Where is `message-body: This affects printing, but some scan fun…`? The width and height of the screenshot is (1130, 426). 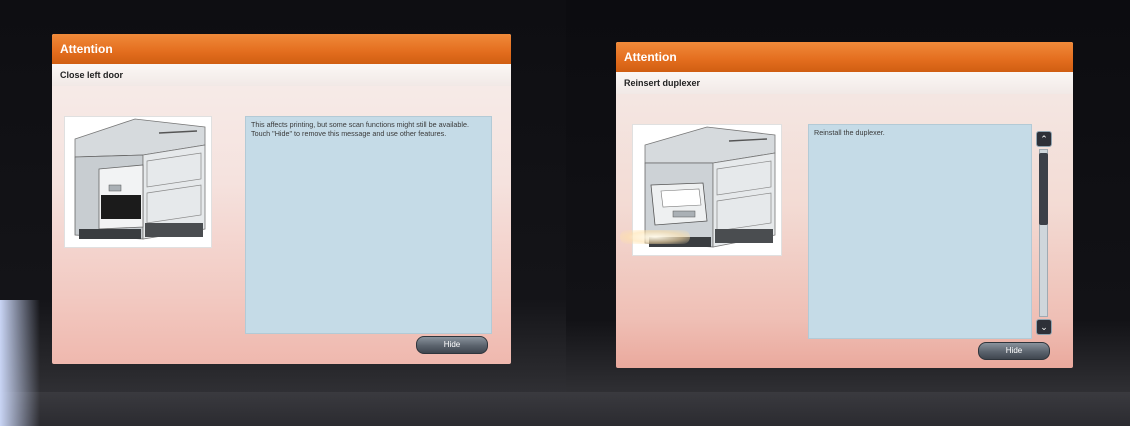
message-body: This affects printing, but some scan fun… is located at coordinates (360, 129).